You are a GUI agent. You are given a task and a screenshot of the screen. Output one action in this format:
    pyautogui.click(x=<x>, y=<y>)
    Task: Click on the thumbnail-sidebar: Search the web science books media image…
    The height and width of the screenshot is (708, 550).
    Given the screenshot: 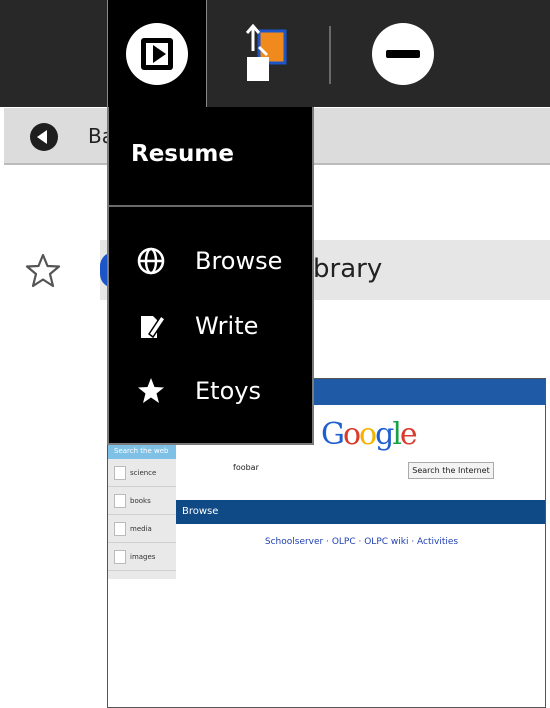 What is the action you would take?
    pyautogui.click(x=142, y=511)
    